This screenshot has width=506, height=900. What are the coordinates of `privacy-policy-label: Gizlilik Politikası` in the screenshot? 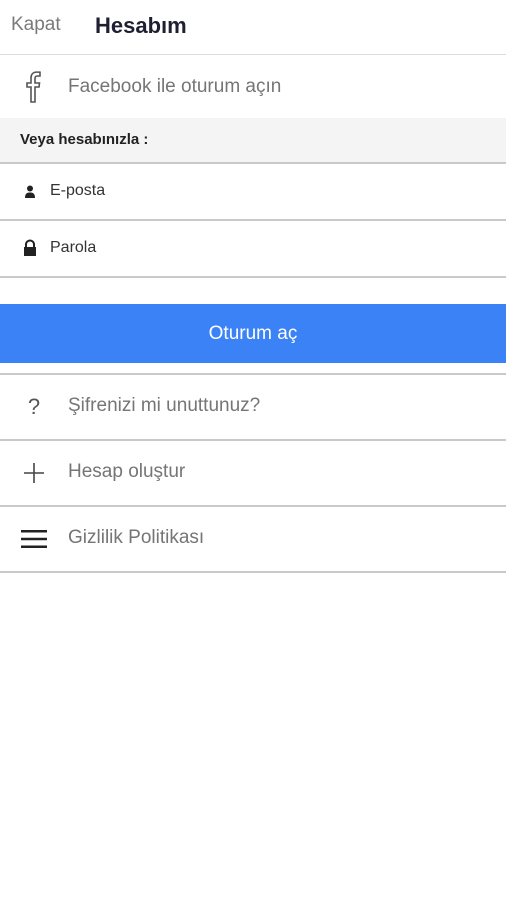 It's located at (136, 537).